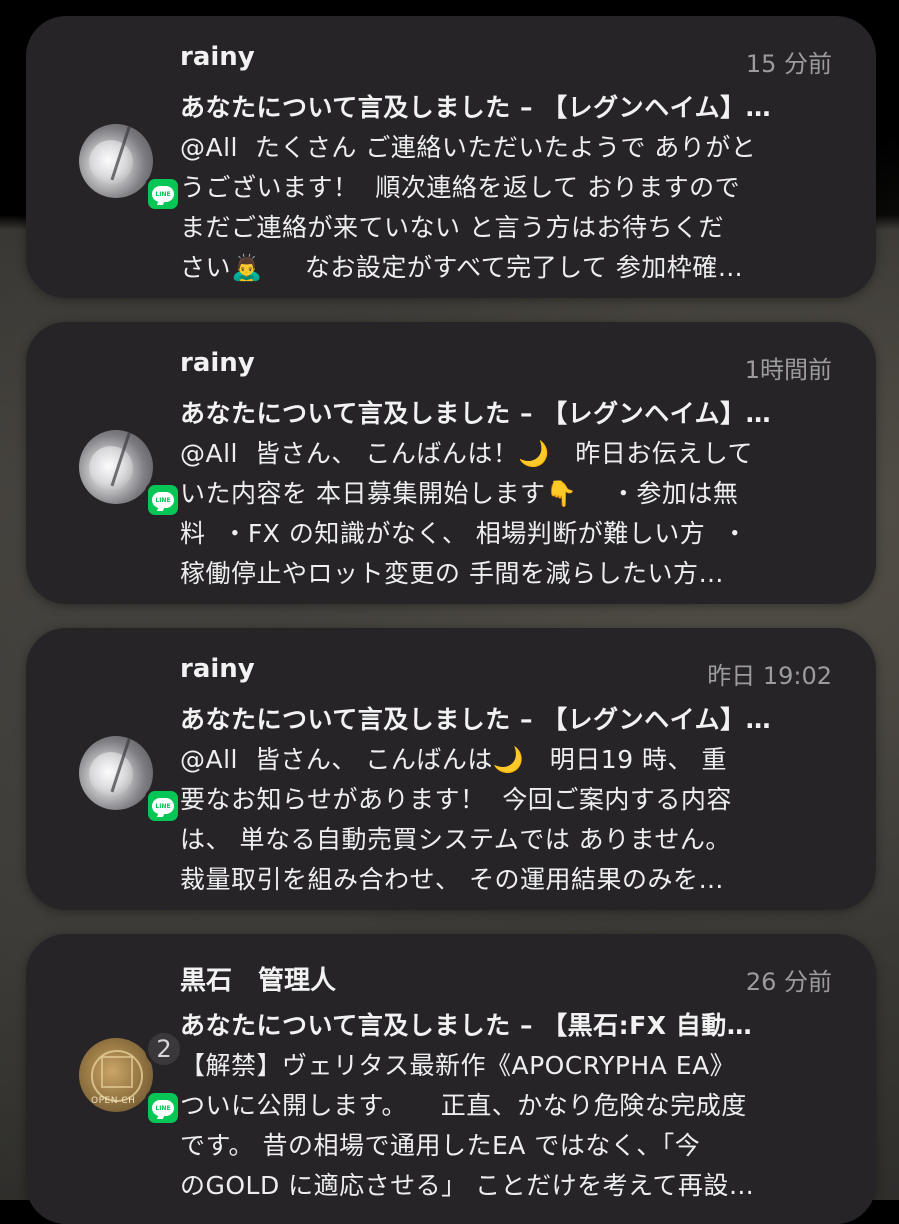  What do you see at coordinates (164, 1049) in the screenshot?
I see `unread-count-badge: 2` at bounding box center [164, 1049].